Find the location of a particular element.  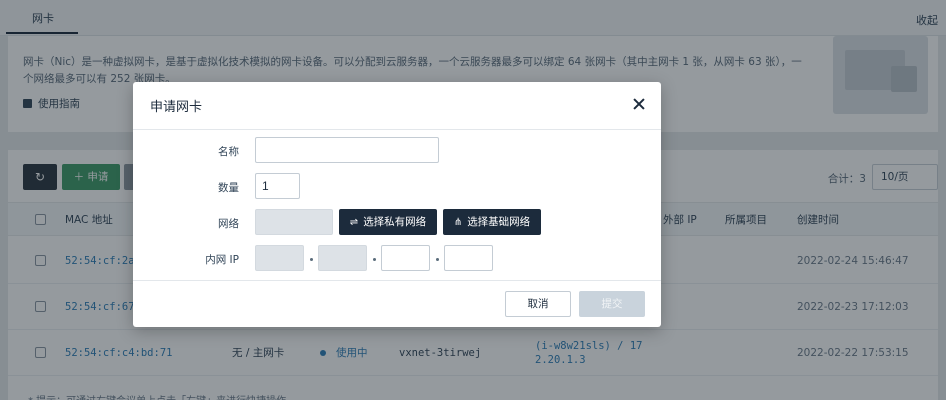

select-base-network-button: ⋔ 选择基础网络 is located at coordinates (492, 222).